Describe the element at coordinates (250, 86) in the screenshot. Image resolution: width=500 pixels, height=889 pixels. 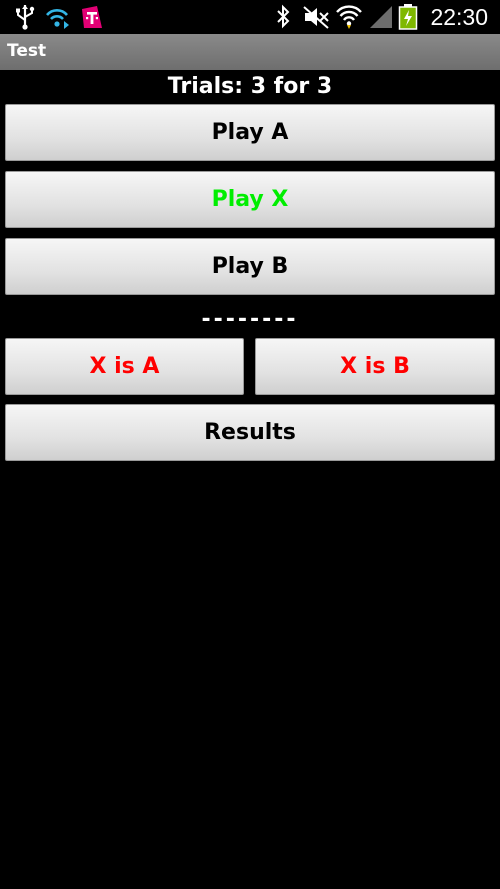
I see `trials-counter: Trials: 3 for 3` at that location.